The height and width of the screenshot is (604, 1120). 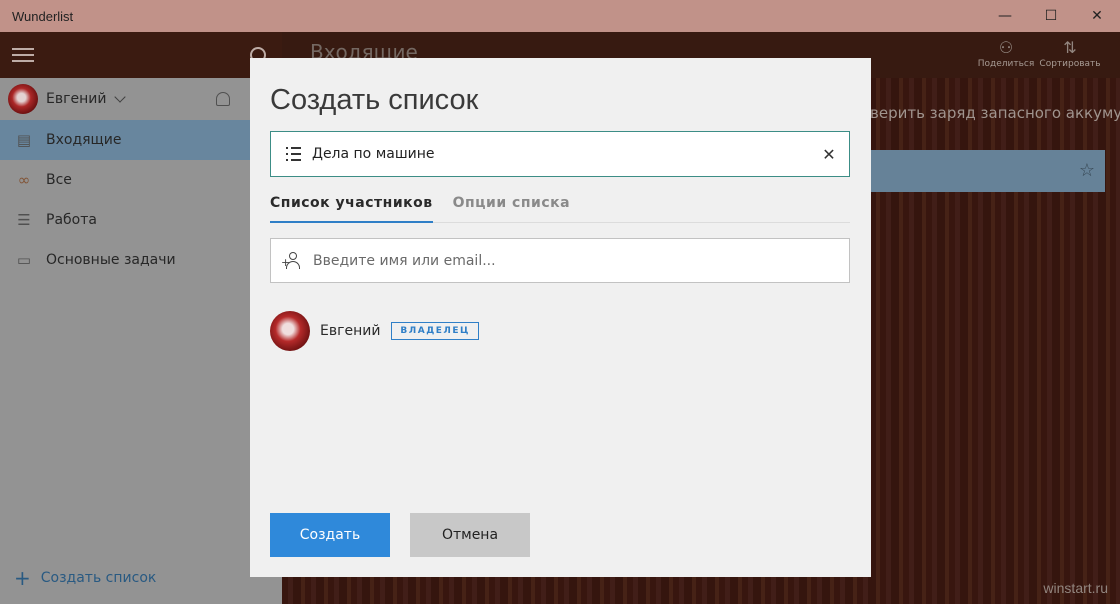 I want to click on dialog-title: Создать список, so click(x=374, y=100).